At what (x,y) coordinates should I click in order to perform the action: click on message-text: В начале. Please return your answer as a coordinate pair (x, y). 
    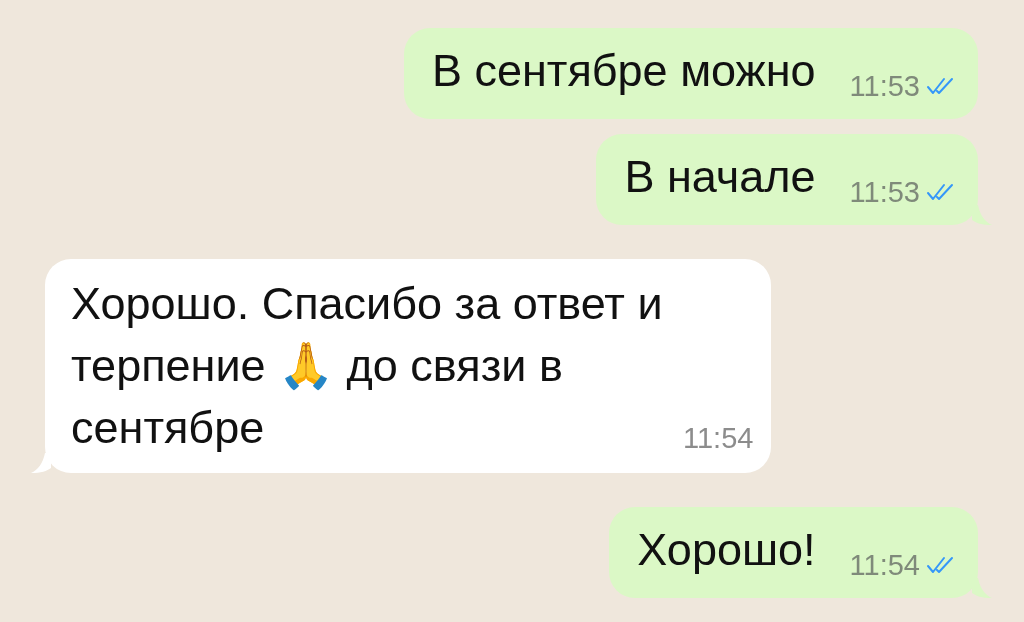
    Looking at the image, I should click on (720, 176).